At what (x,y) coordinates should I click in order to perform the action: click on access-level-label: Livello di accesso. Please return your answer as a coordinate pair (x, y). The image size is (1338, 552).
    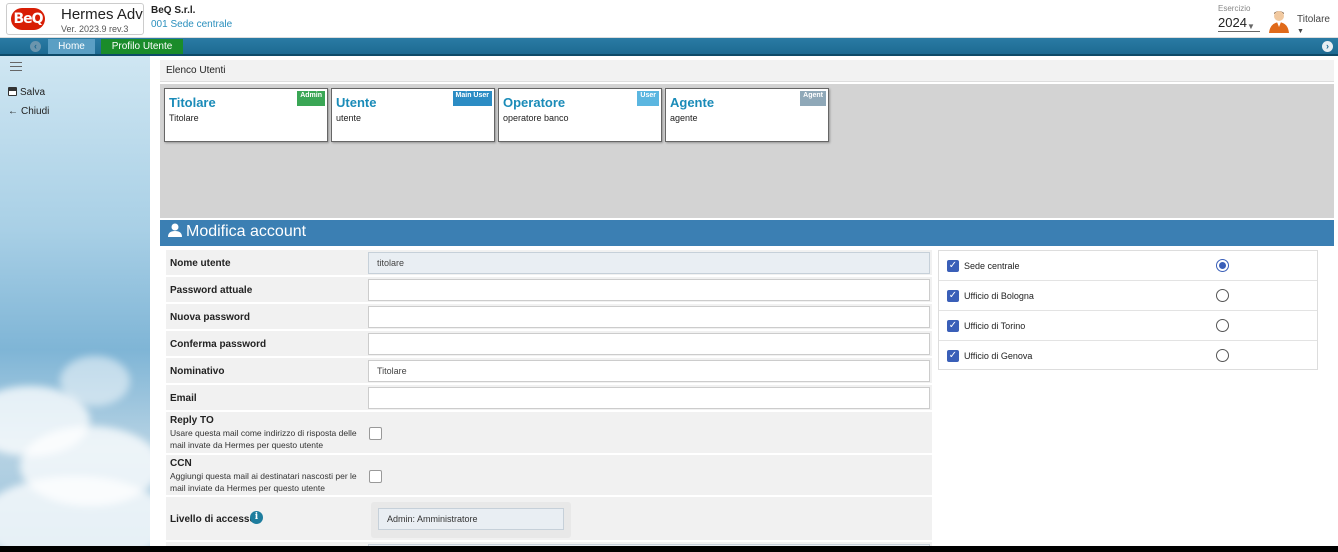
    Looking at the image, I should click on (213, 519).